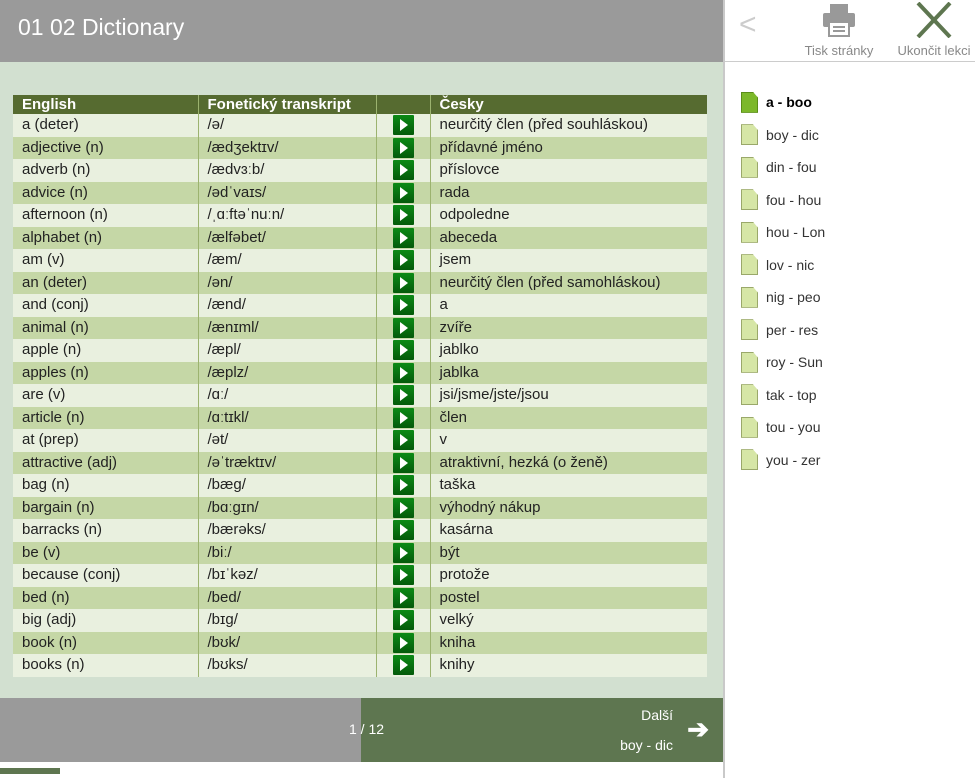  I want to click on english-word: animal (n), so click(105, 327).